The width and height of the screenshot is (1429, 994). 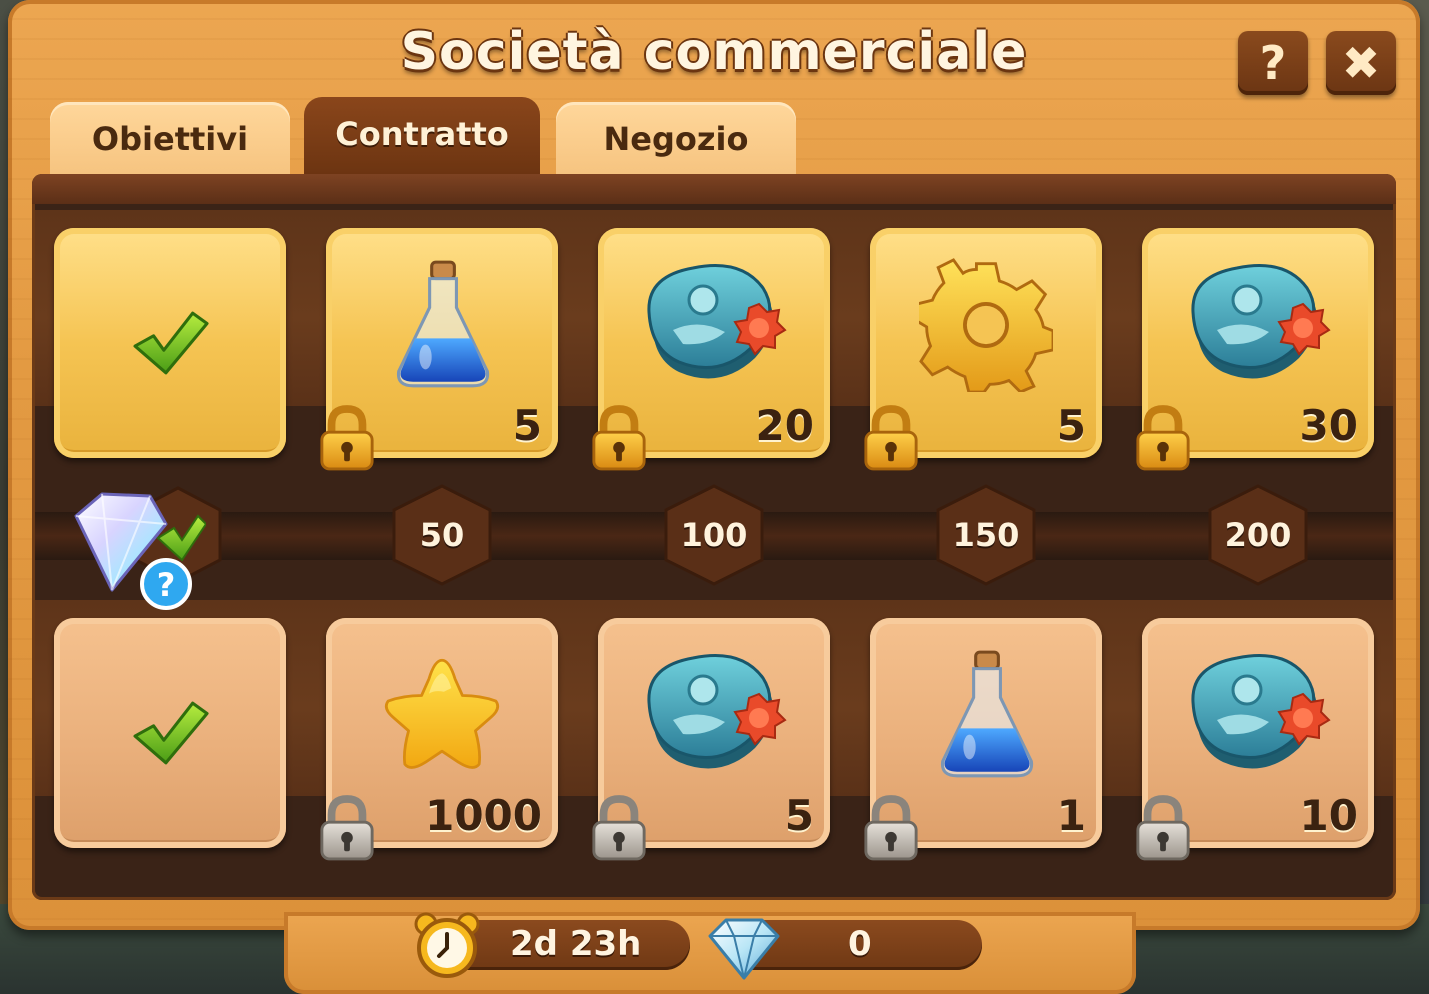 I want to click on milestone-200: 200, so click(x=1258, y=535).